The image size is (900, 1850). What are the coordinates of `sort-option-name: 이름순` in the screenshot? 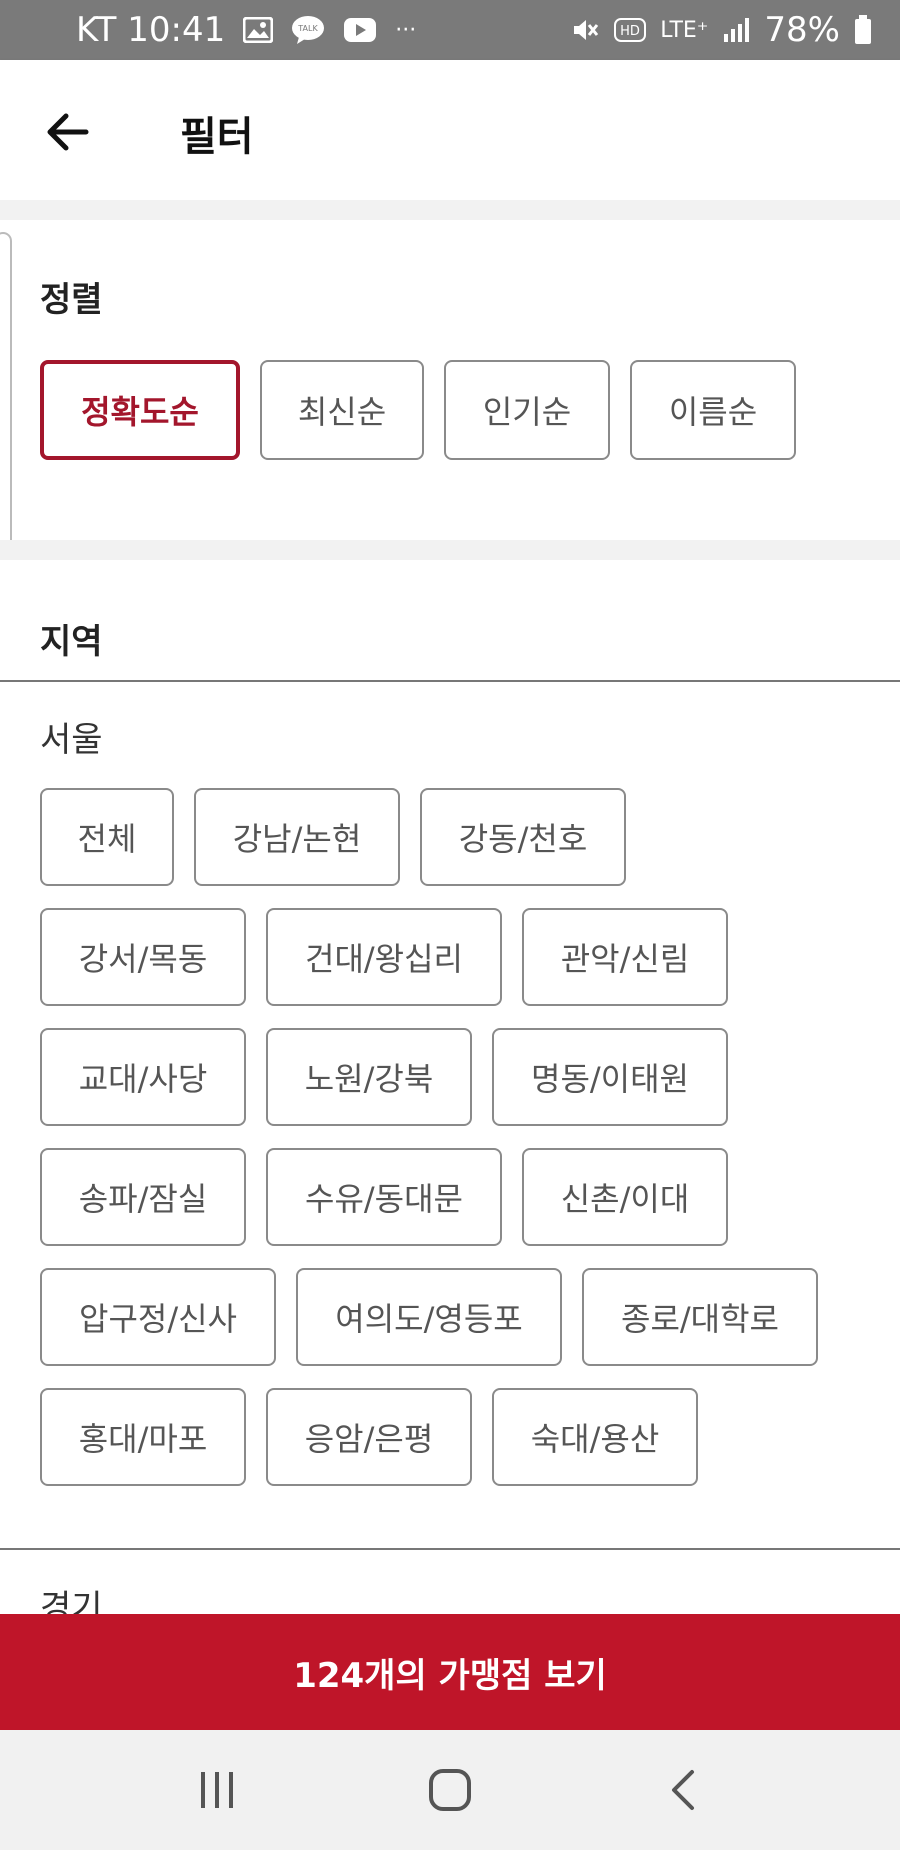 It's located at (713, 410).